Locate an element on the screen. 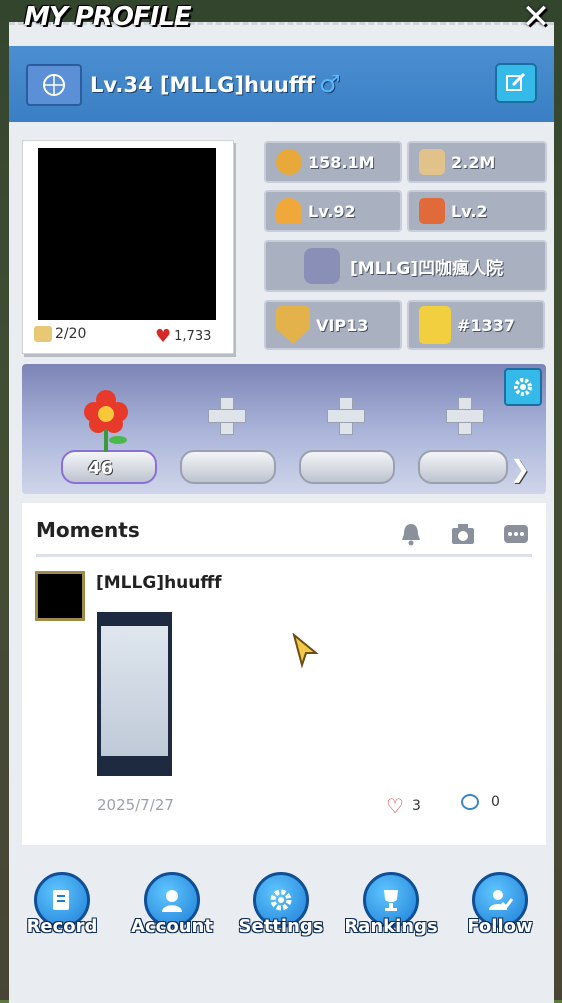  post-like-button: ♡ 3 is located at coordinates (403, 806).